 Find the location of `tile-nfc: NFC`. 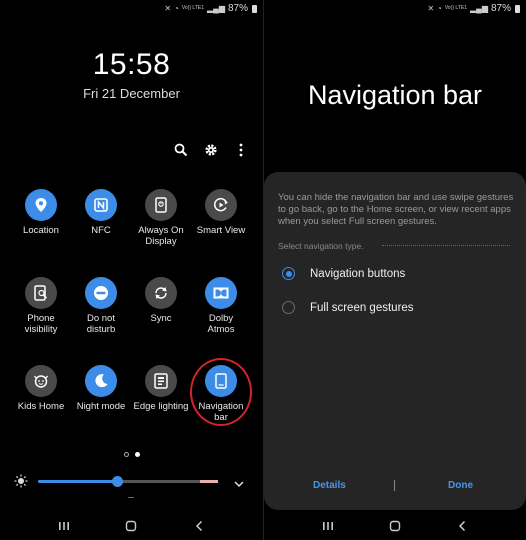

tile-nfc: NFC is located at coordinates (101, 213).